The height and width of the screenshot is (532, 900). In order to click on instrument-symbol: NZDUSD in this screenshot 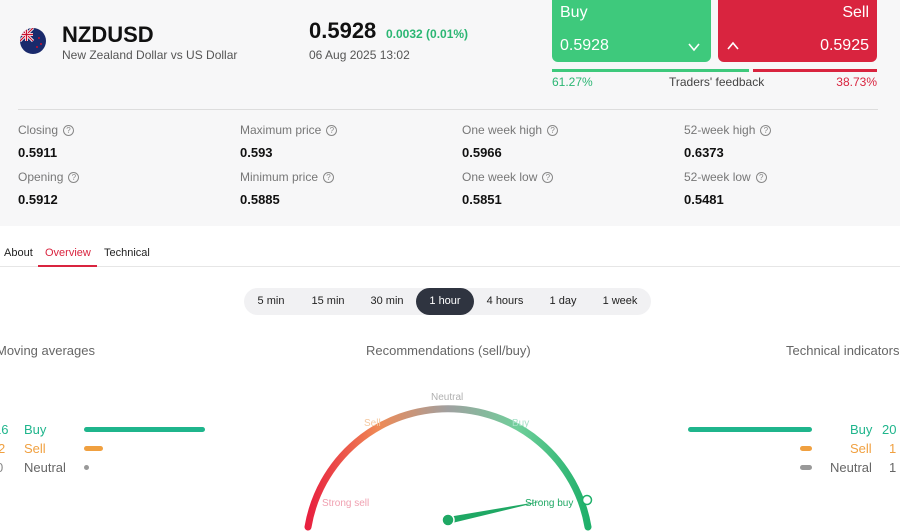, I will do `click(108, 34)`.